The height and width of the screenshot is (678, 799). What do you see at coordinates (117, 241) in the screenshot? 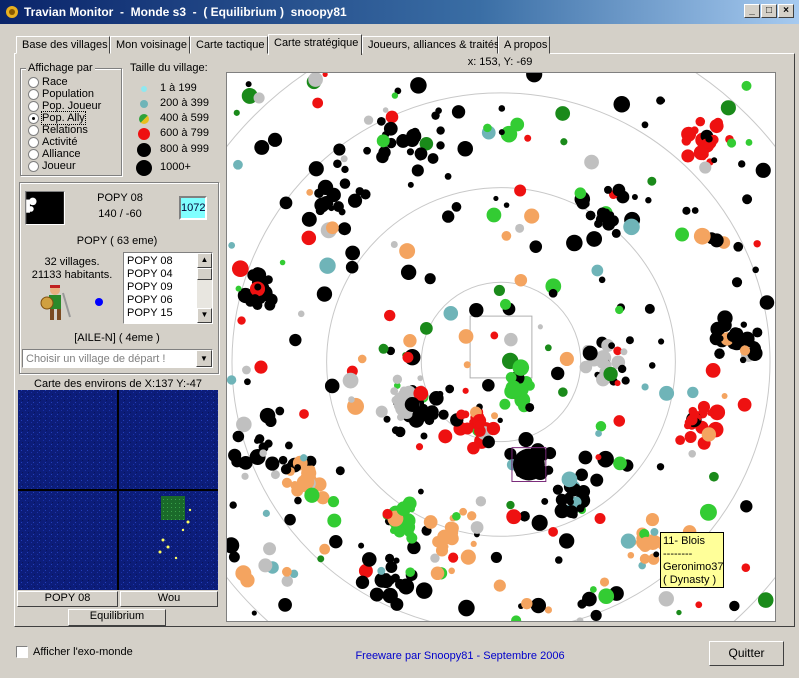
I see `player-name: POPY ( 63 eme)` at bounding box center [117, 241].